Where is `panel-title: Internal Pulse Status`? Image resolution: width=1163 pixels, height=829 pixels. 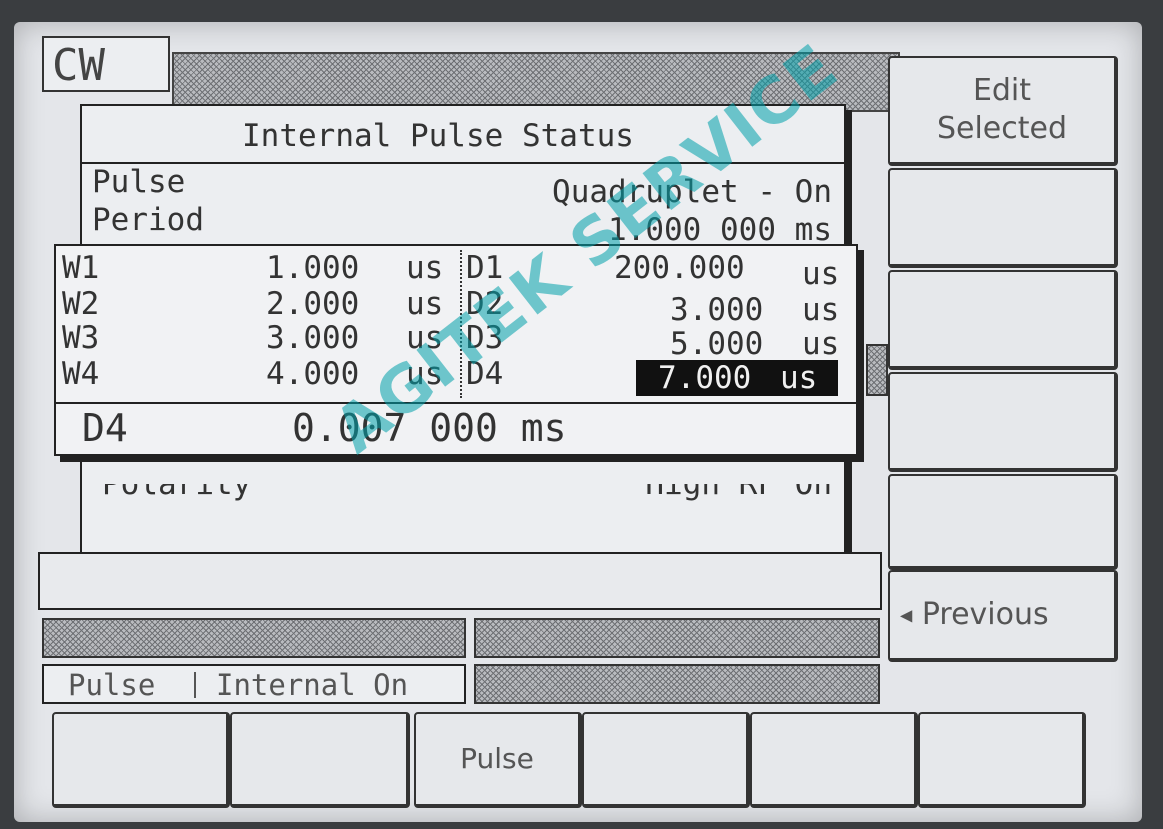 panel-title: Internal Pulse Status is located at coordinates (438, 136).